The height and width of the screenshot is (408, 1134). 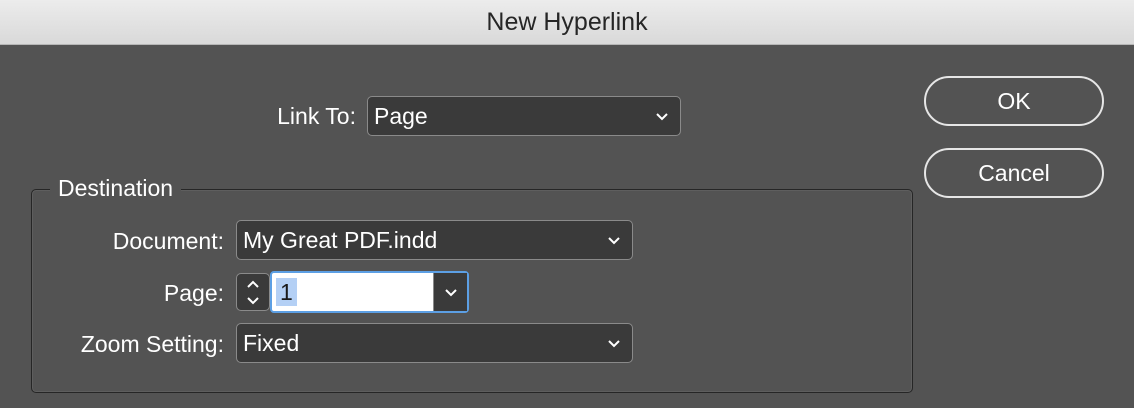 What do you see at coordinates (286, 292) in the screenshot?
I see `page-input: 1` at bounding box center [286, 292].